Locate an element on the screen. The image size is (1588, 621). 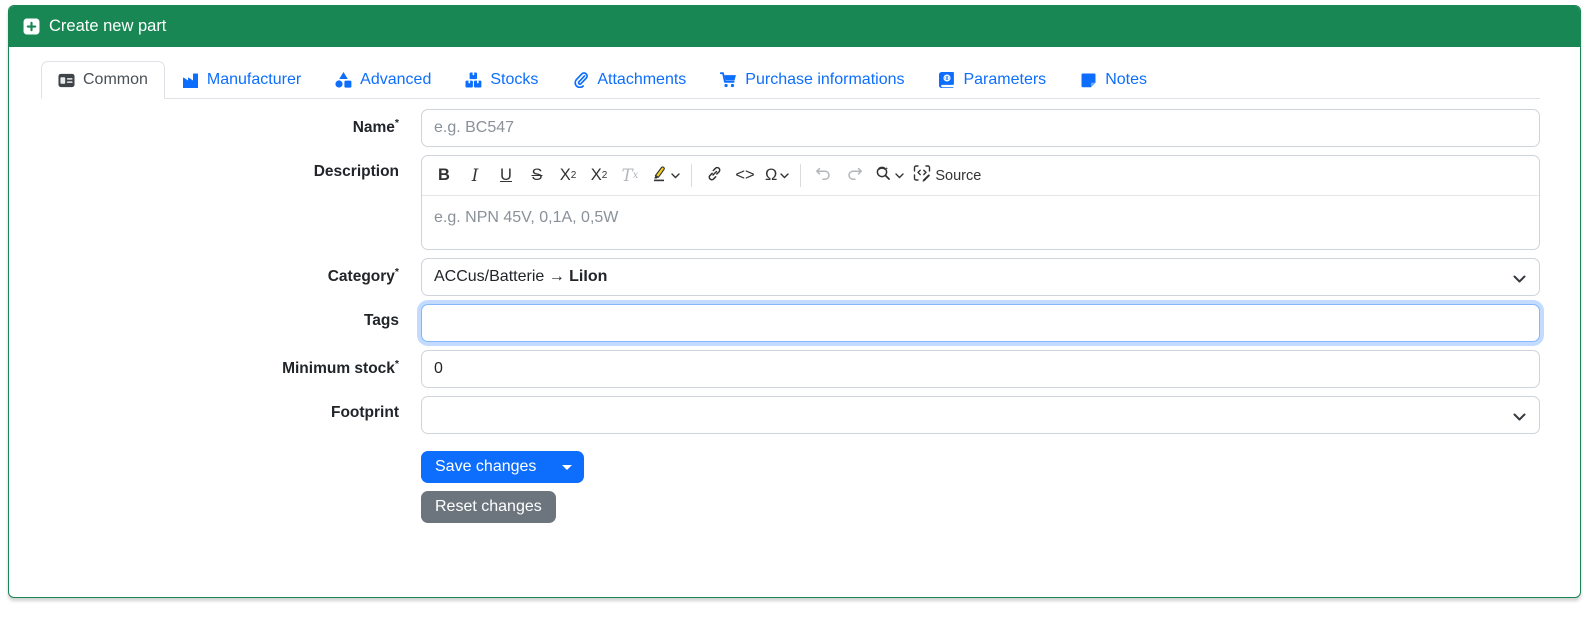
tab-stocks: Stocks is located at coordinates (501, 80).